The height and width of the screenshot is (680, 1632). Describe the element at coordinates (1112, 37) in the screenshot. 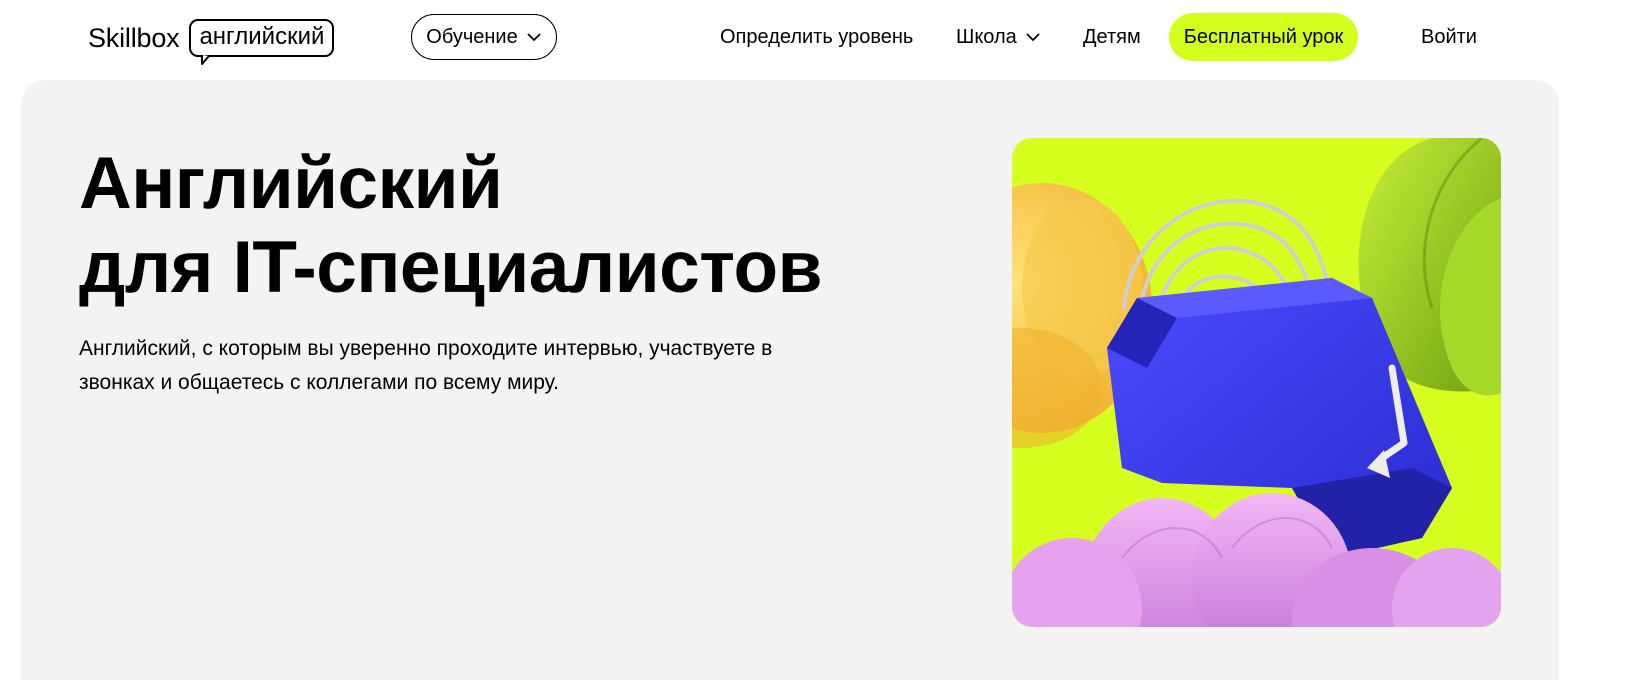

I see `nav-kids: Детям` at that location.